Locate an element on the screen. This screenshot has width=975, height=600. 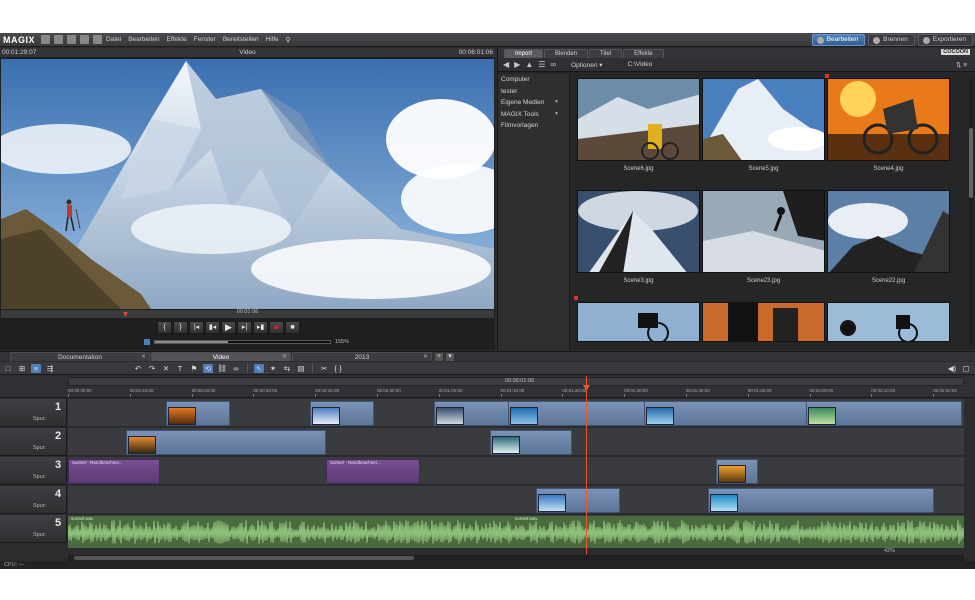
sort-icon: ⇅ ≡ is located at coordinates (961, 65).